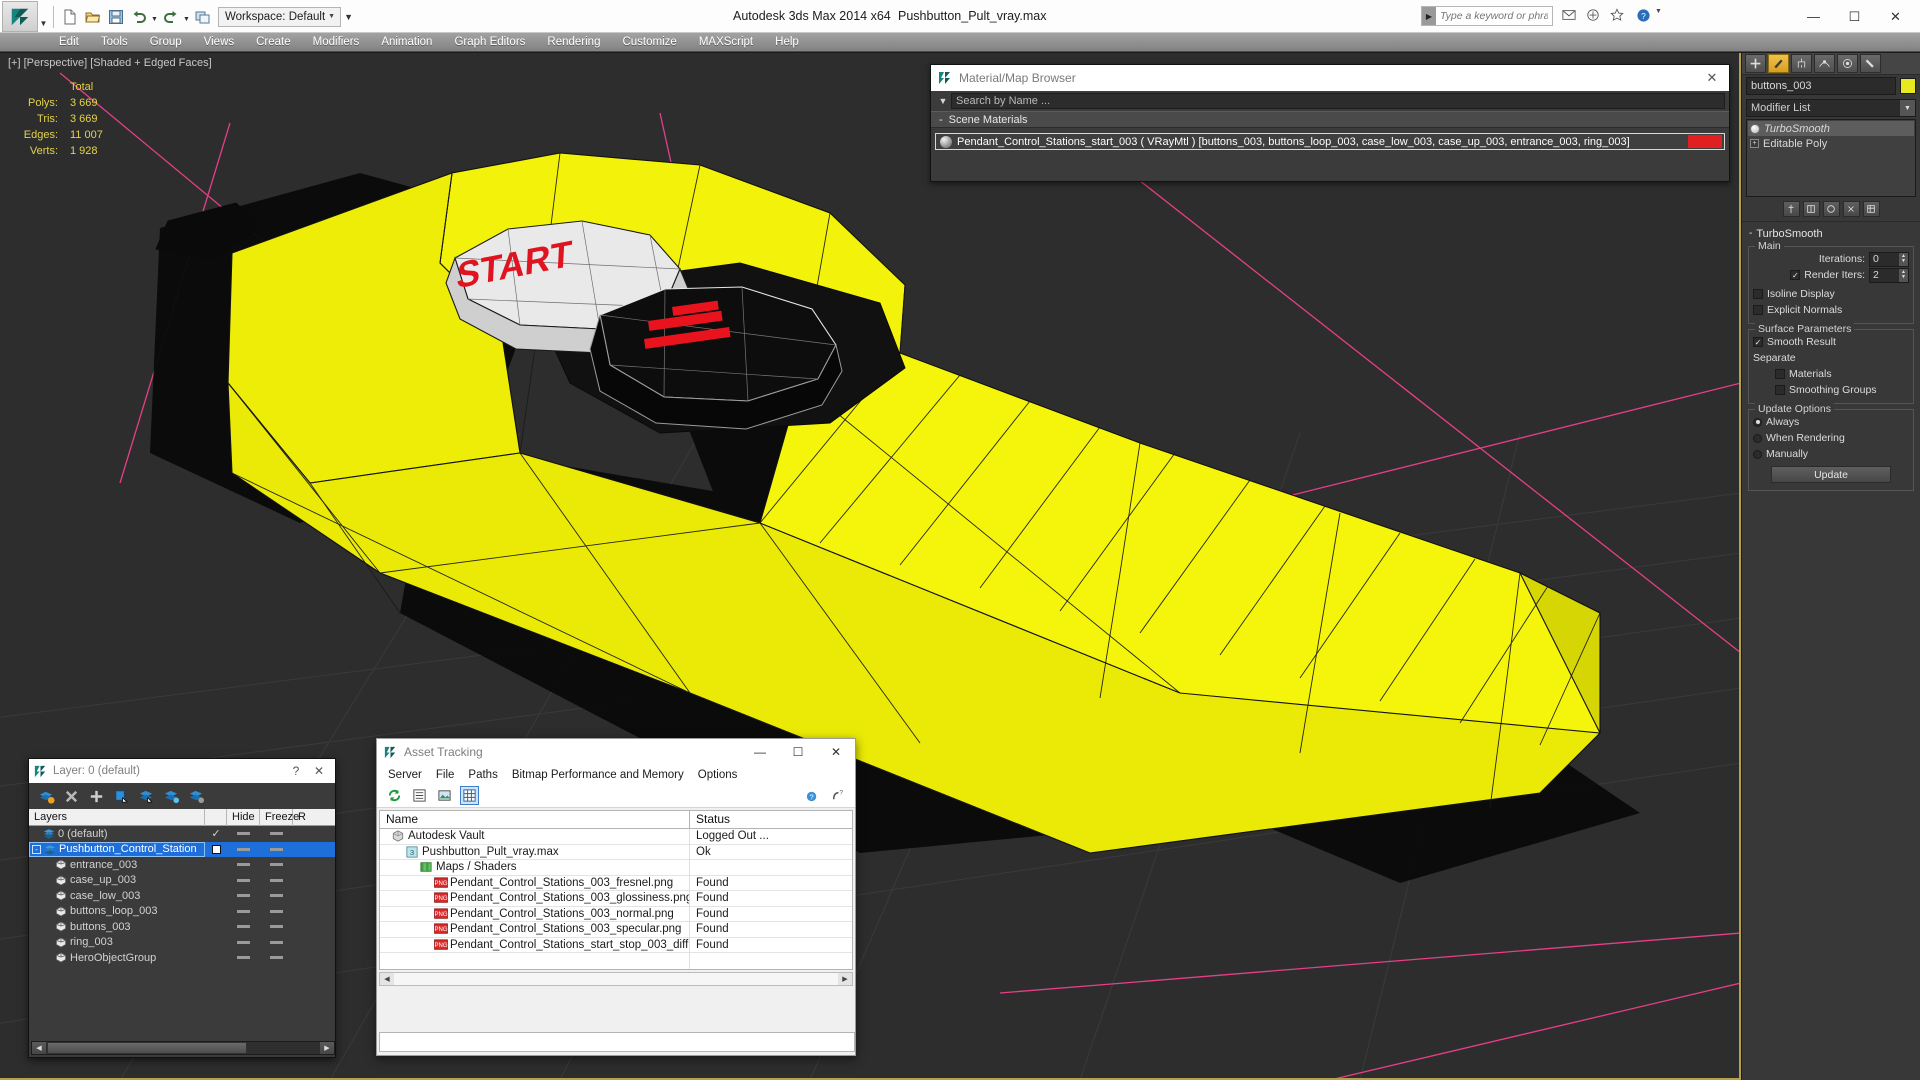 This screenshot has height=1080, width=1920. What do you see at coordinates (138, 16) in the screenshot?
I see `undo-icon` at bounding box center [138, 16].